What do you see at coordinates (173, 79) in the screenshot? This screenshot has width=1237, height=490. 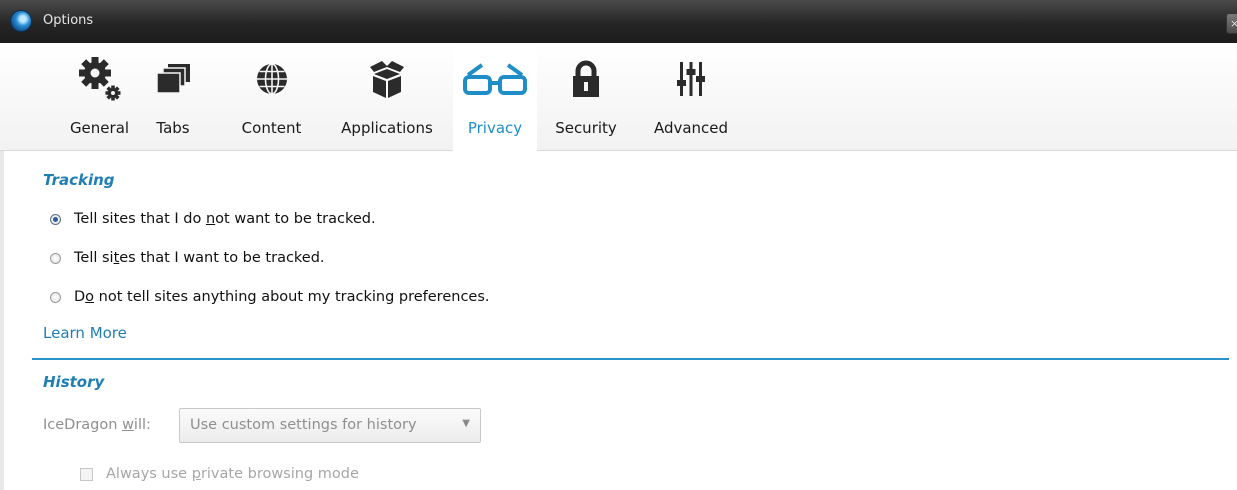 I see `tabs-icon` at bounding box center [173, 79].